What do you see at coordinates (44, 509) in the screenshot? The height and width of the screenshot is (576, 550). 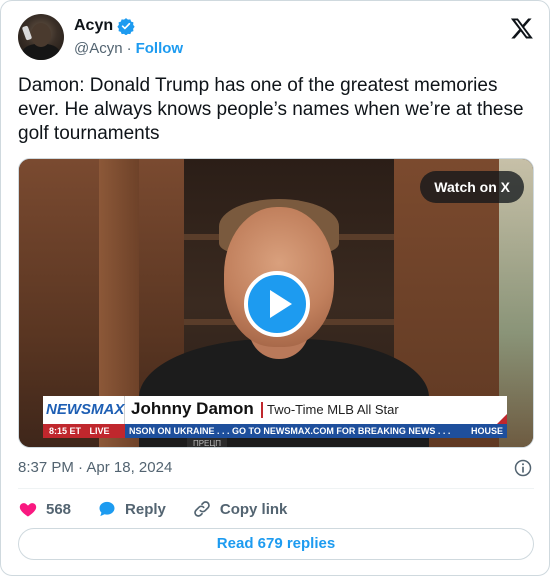 I see `like-button: 568` at bounding box center [44, 509].